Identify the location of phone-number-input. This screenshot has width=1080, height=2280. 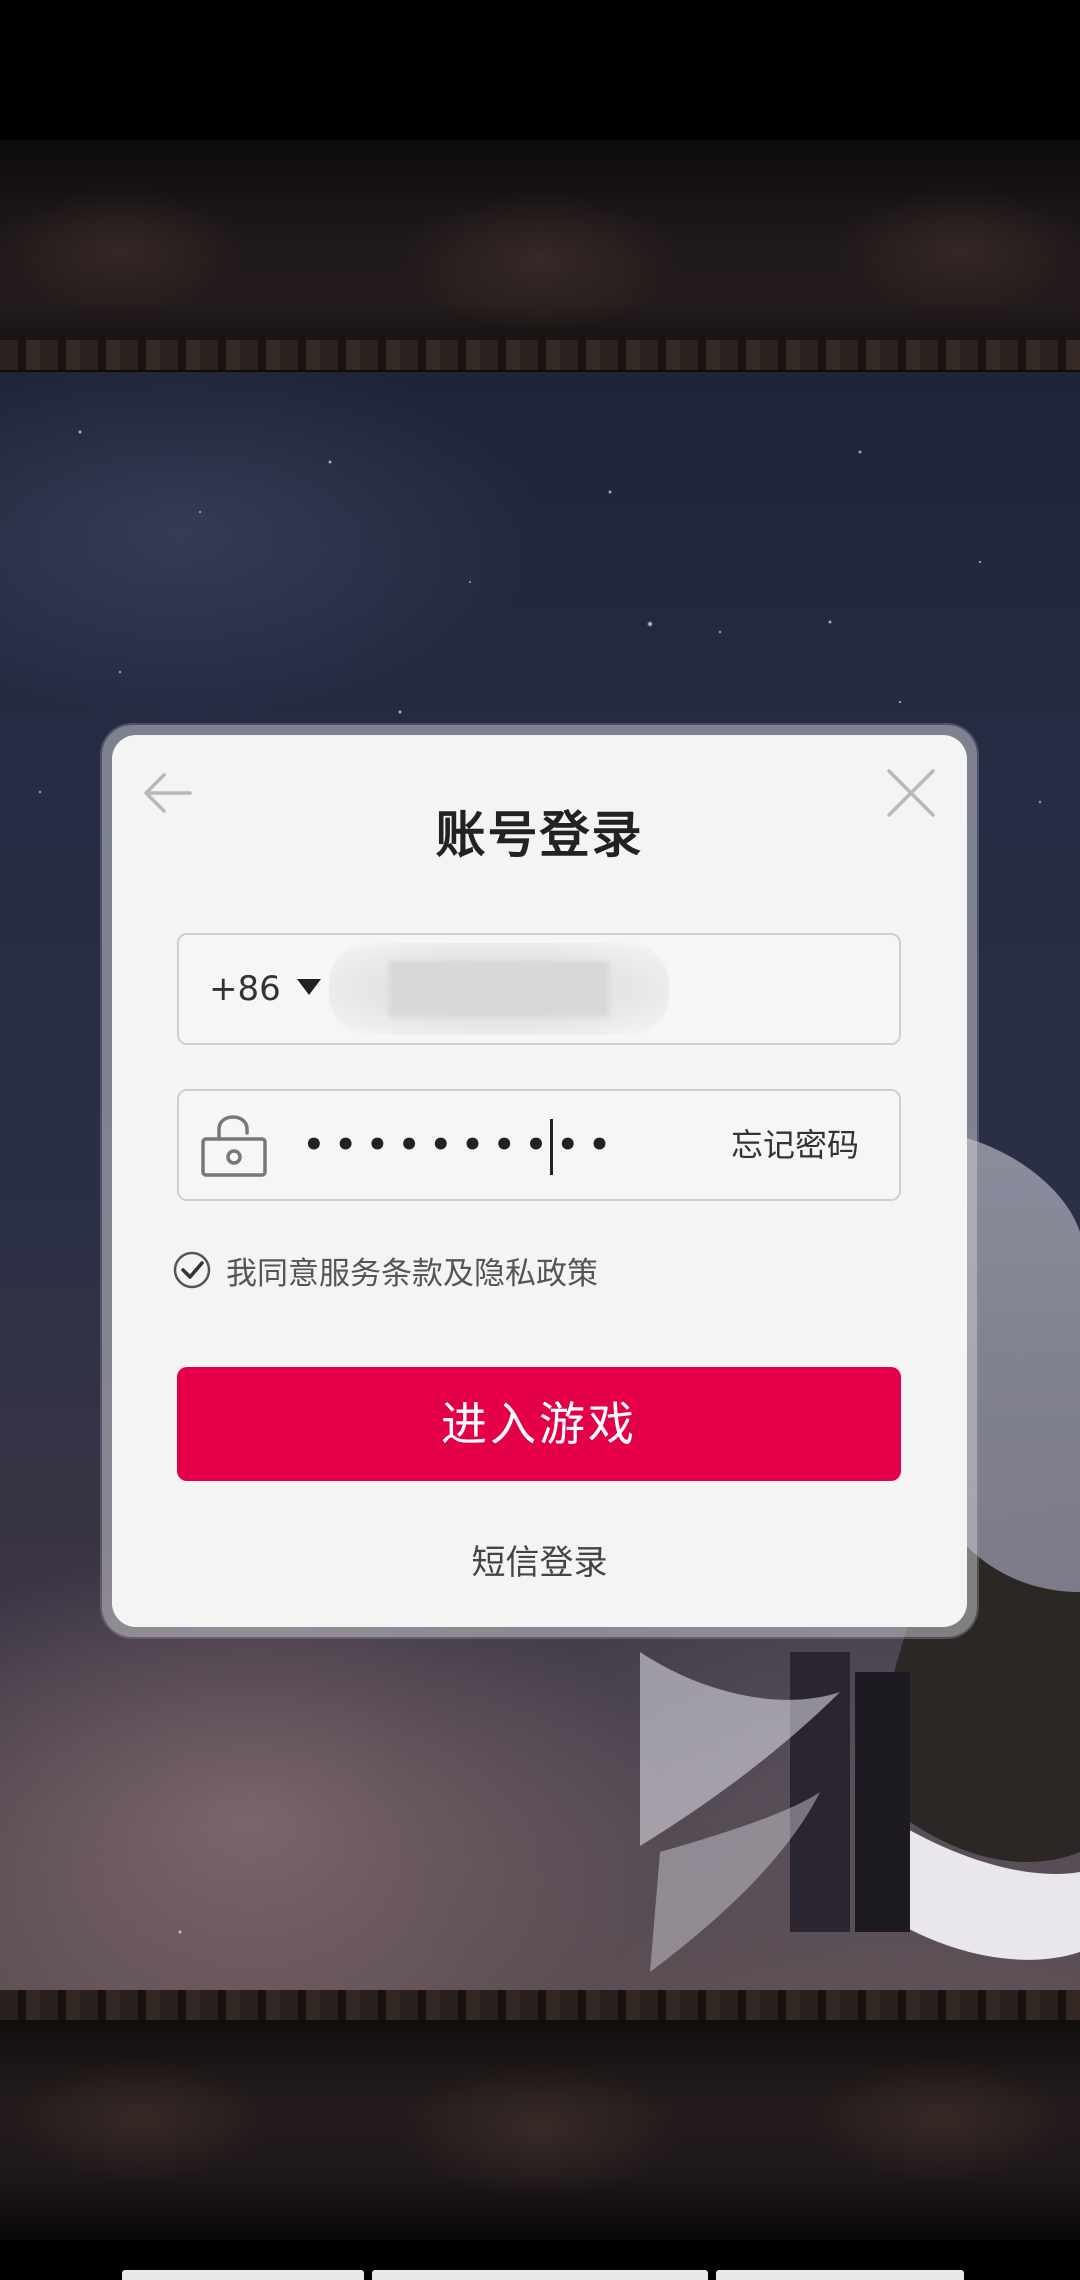
(499, 989).